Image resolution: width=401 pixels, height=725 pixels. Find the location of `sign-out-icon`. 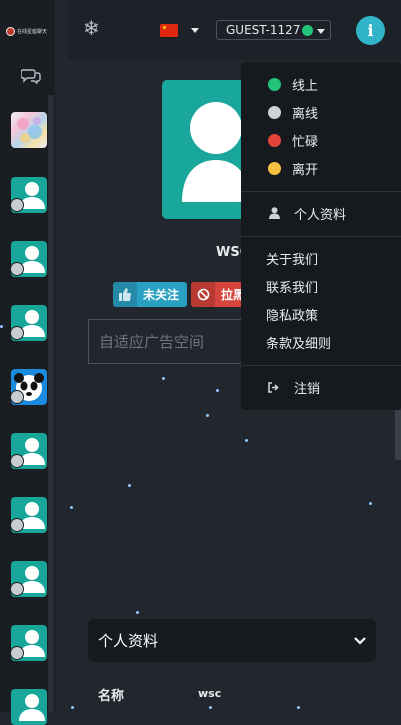

sign-out-icon is located at coordinates (274, 387).